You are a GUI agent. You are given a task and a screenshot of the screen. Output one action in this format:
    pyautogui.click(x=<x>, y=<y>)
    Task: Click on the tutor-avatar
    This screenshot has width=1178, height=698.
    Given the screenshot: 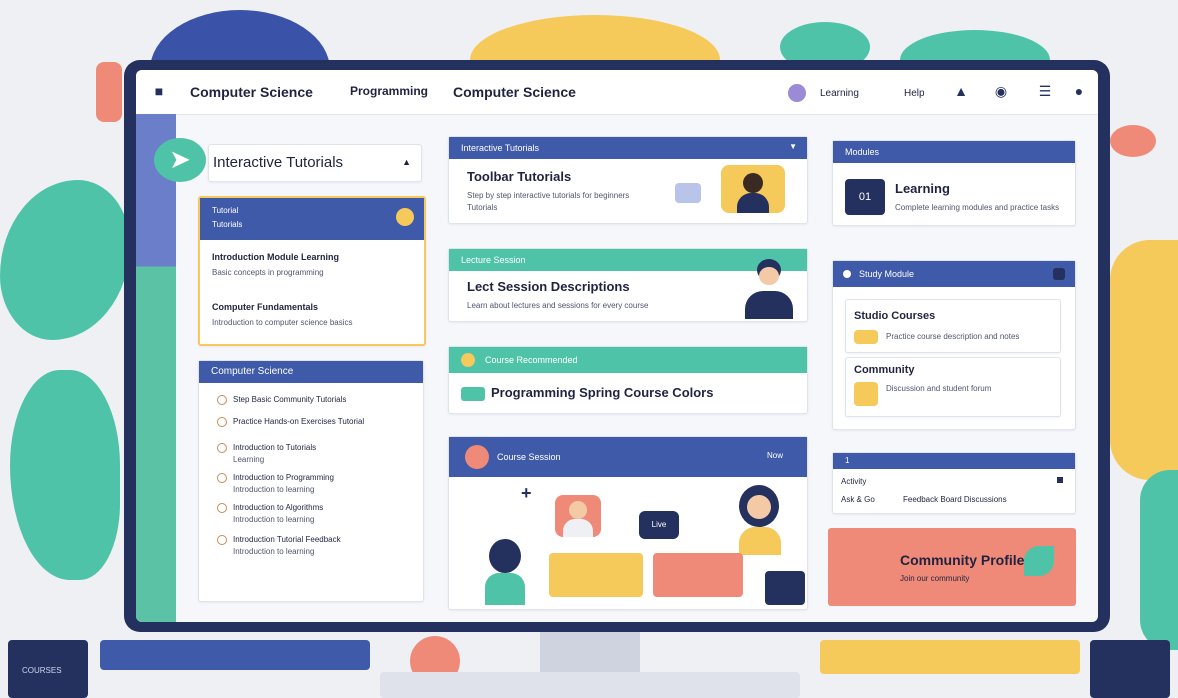 What is the action you would take?
    pyautogui.click(x=753, y=189)
    